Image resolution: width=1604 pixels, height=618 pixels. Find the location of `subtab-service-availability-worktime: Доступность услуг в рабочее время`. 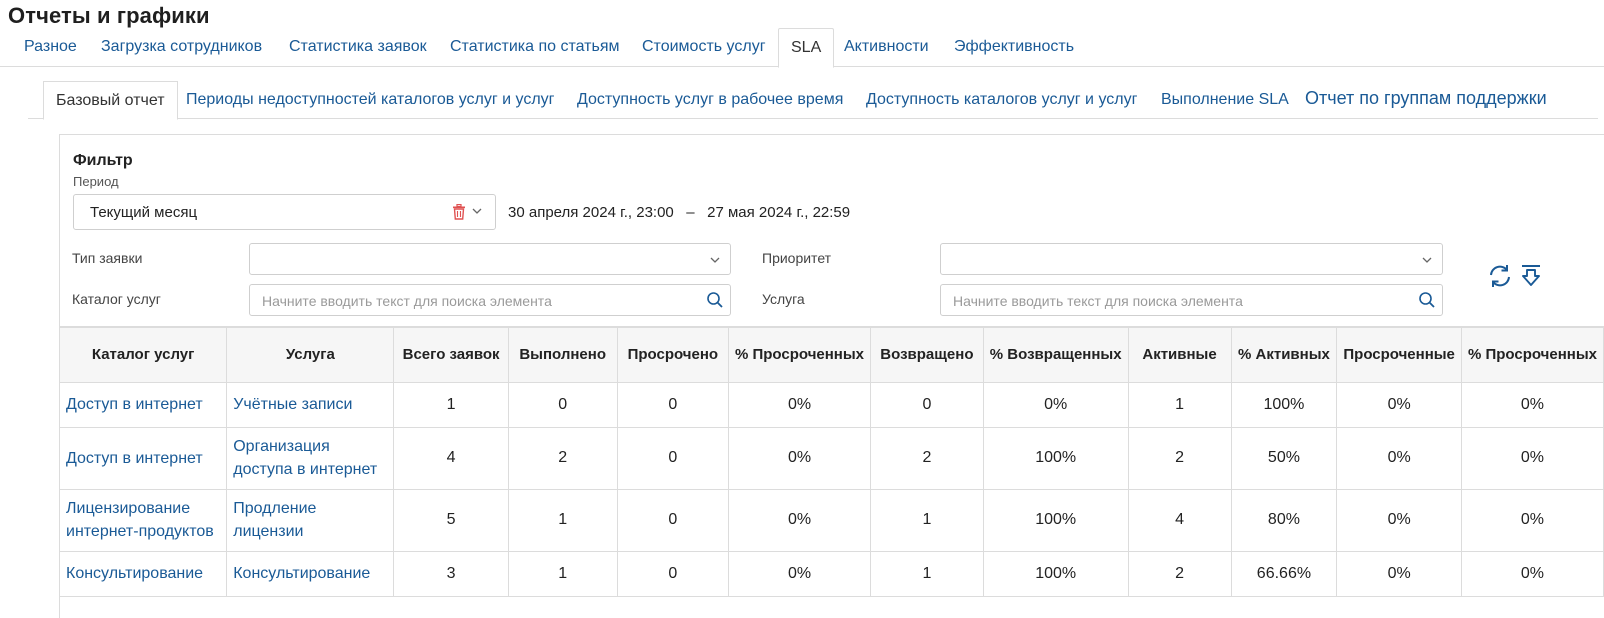

subtab-service-availability-worktime: Доступность услуг в рабочее время is located at coordinates (710, 100).